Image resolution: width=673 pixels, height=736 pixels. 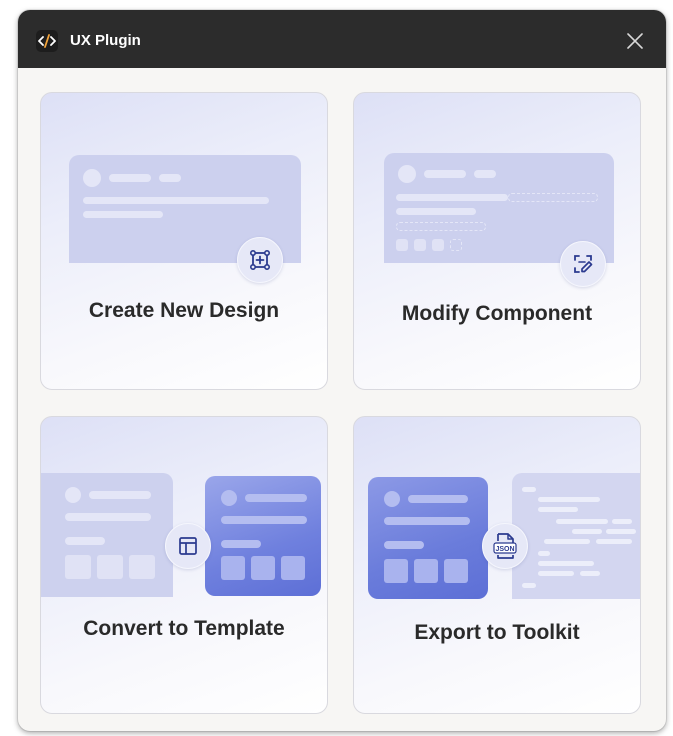 What do you see at coordinates (456, 245) in the screenshot?
I see `mockup-dashed-block` at bounding box center [456, 245].